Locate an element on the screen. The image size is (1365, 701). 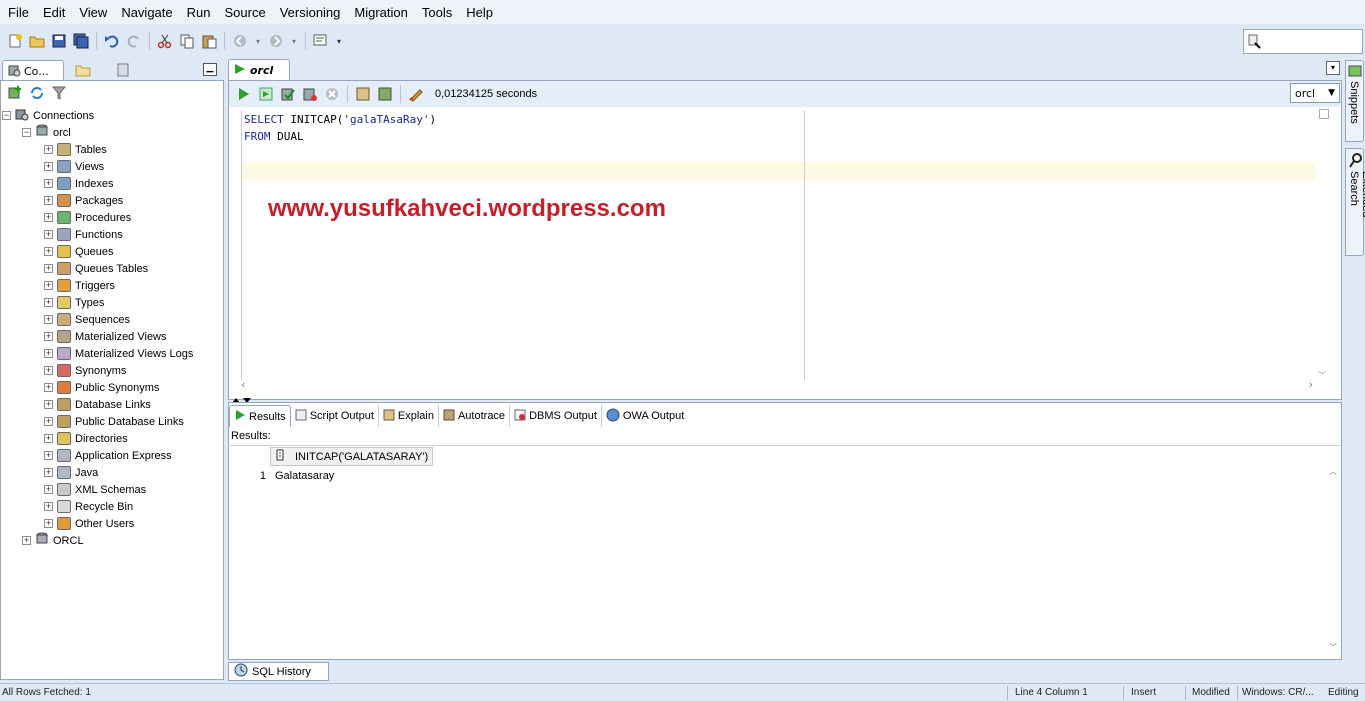
tree-item-materialized-views-logs: + Materialized Views Logs is located at coordinates (112, 353).